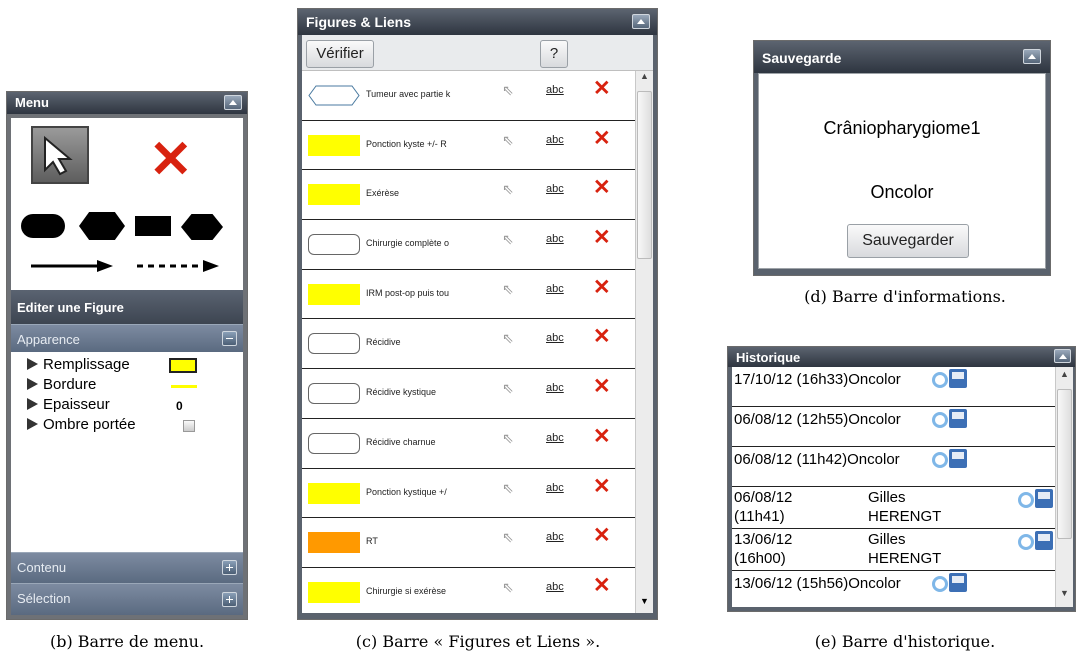 Image resolution: width=1077 pixels, height=660 pixels. I want to click on property-shadow: Ombre portée, so click(127, 426).